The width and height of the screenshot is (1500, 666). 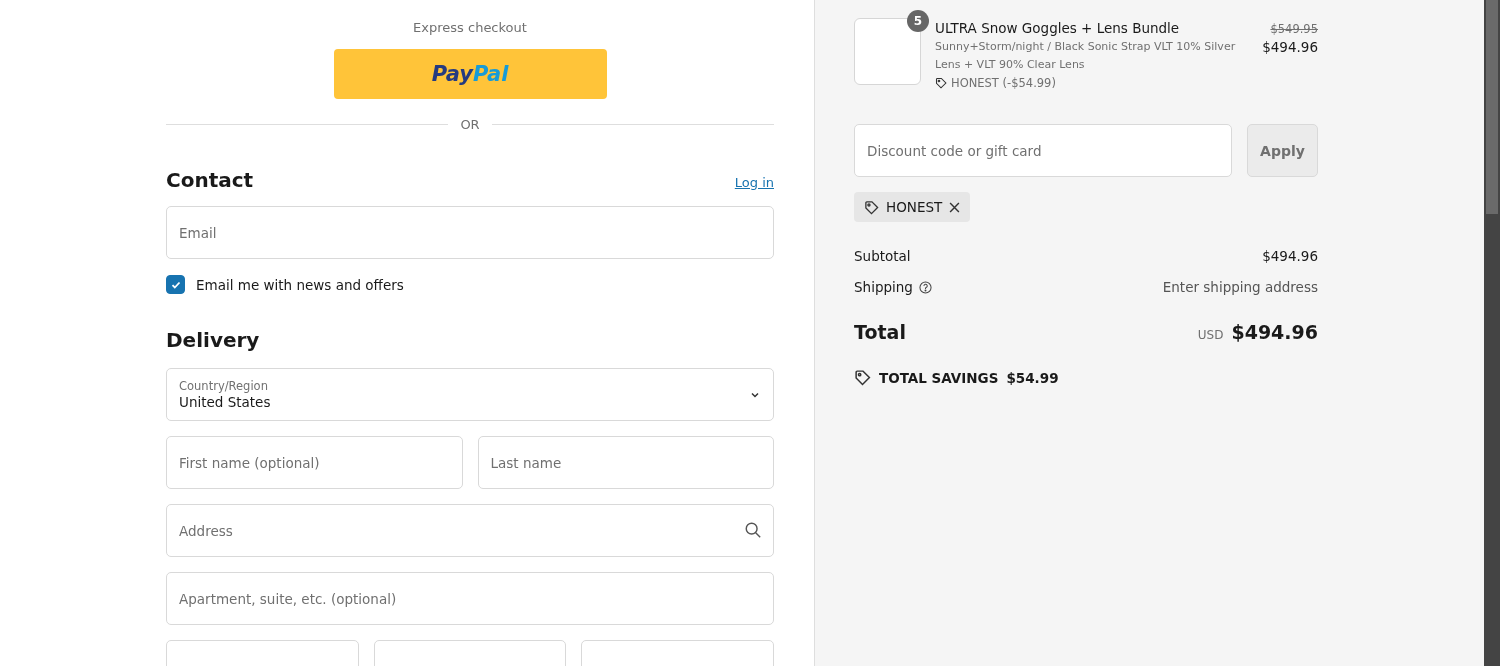 I want to click on savings-label: TOTAL SAVINGS, so click(x=939, y=377).